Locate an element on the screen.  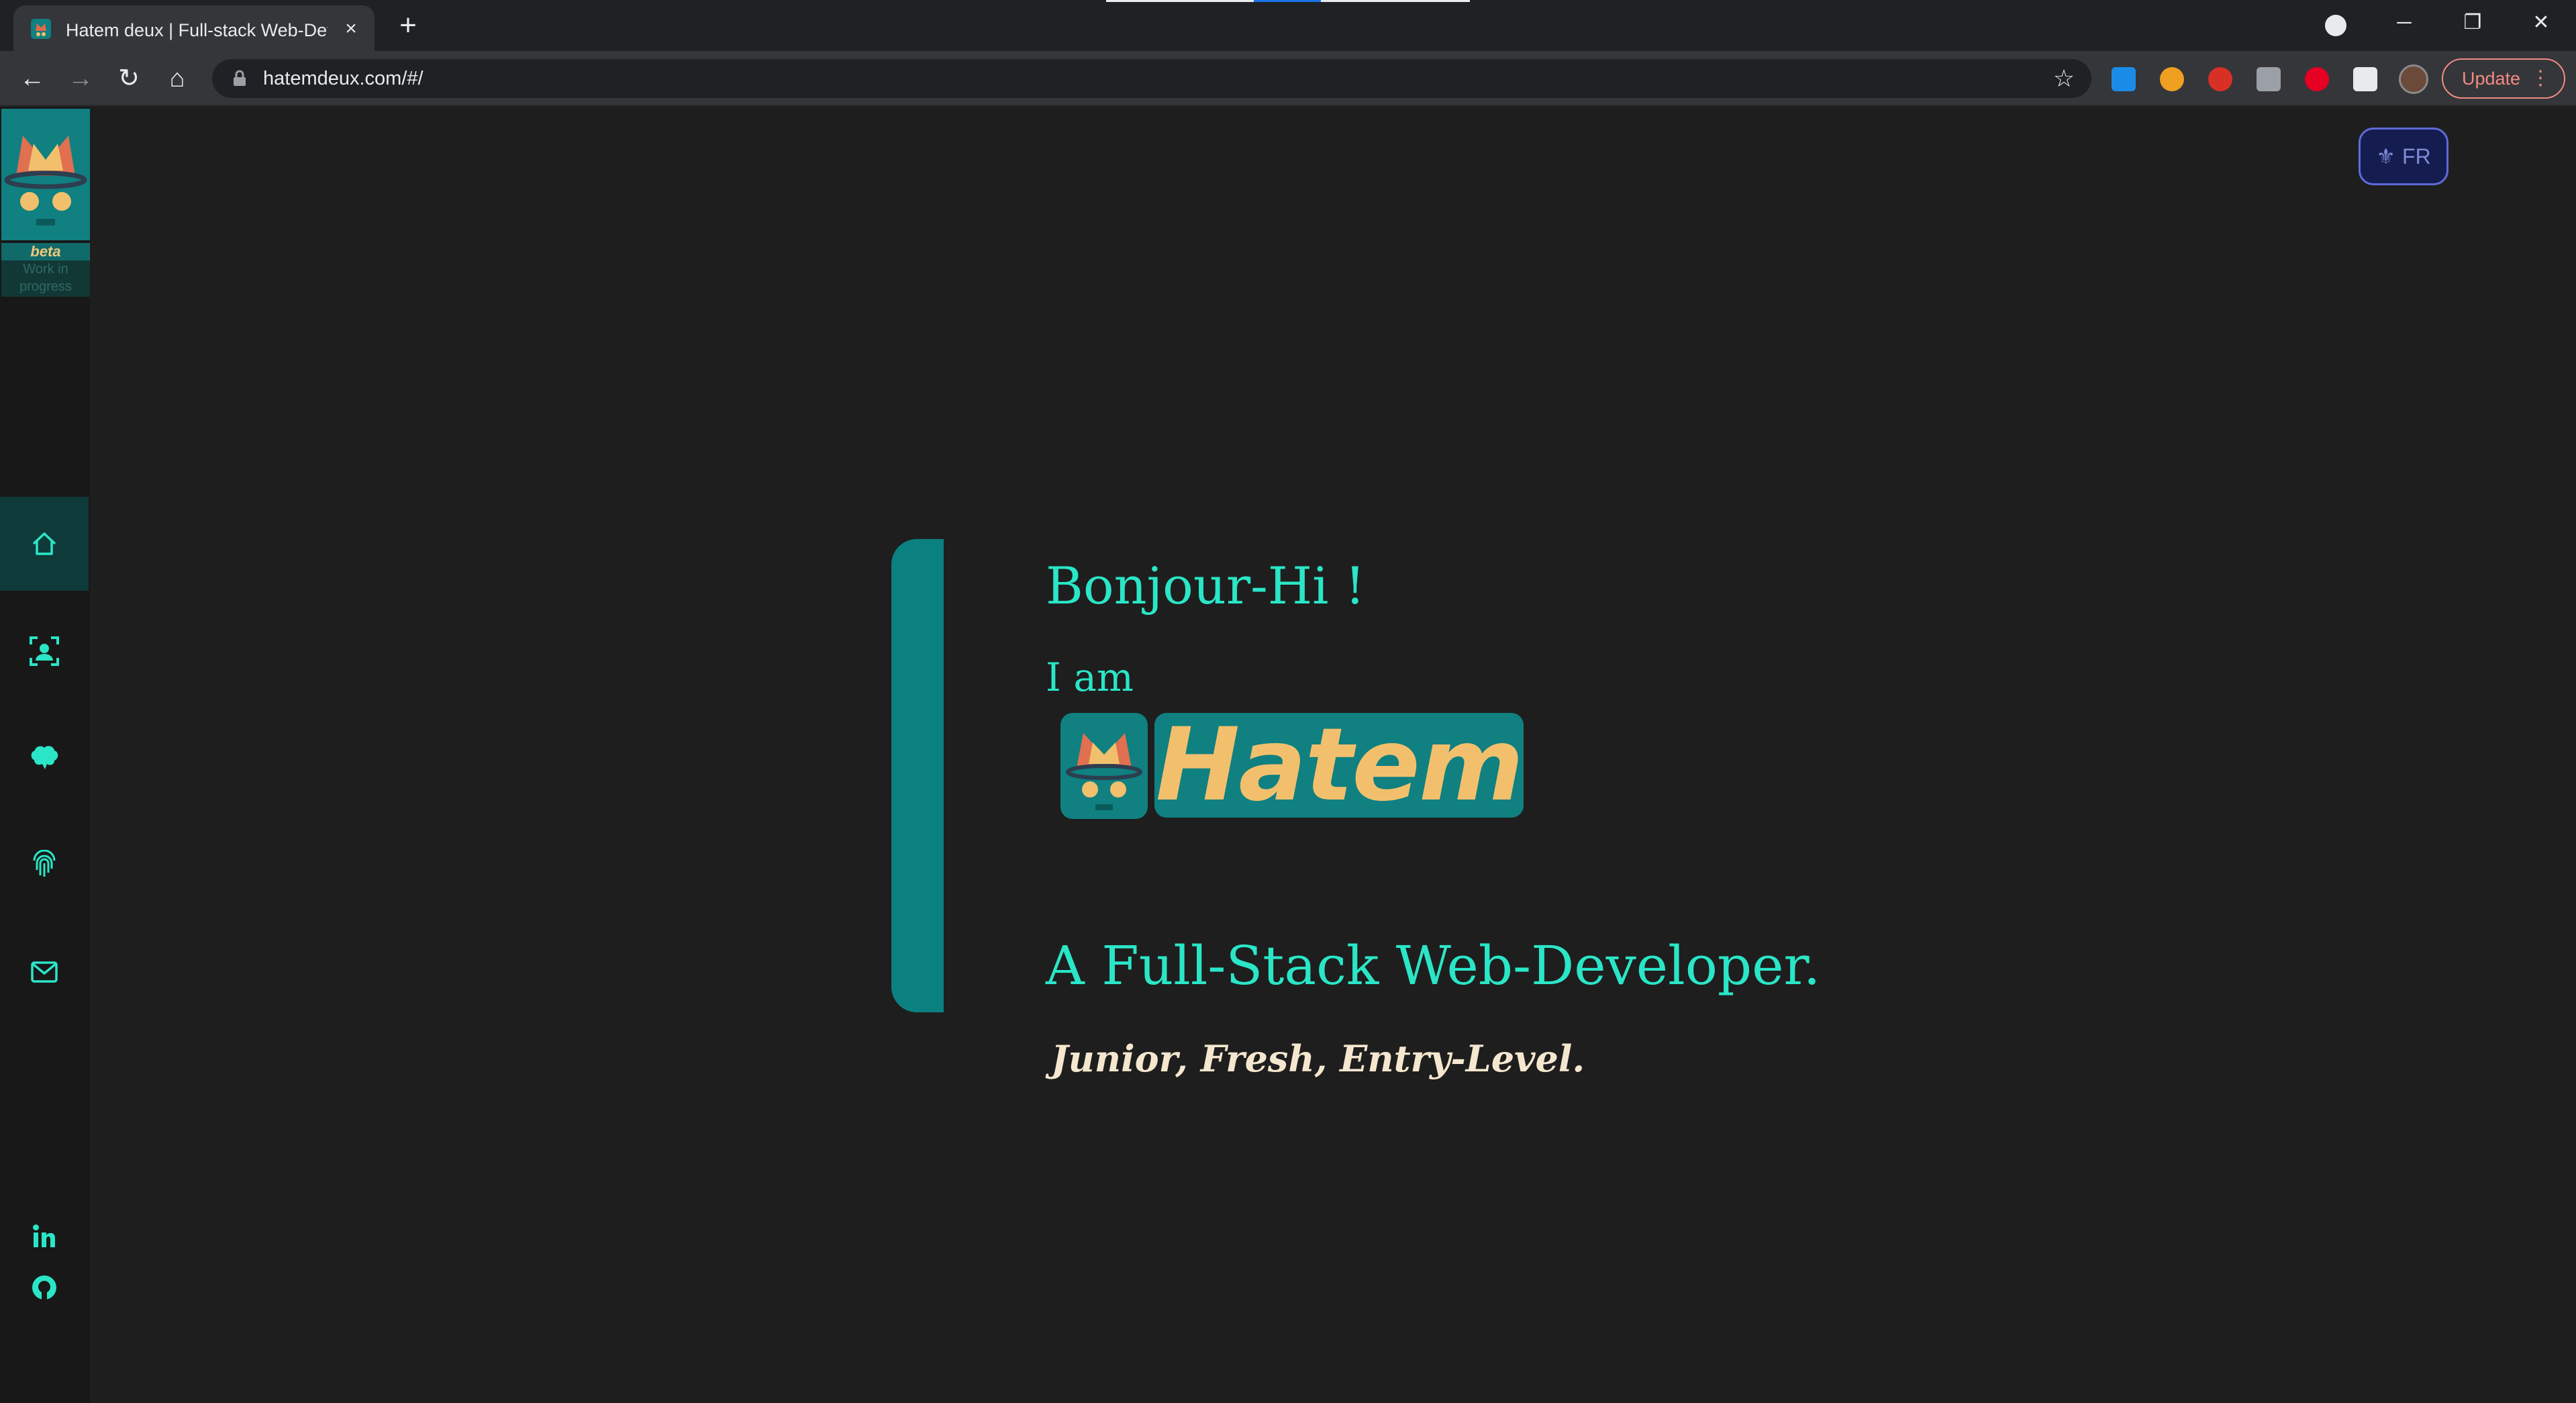
sidebar: beta Work in progress is located at coordinates (45, 755).